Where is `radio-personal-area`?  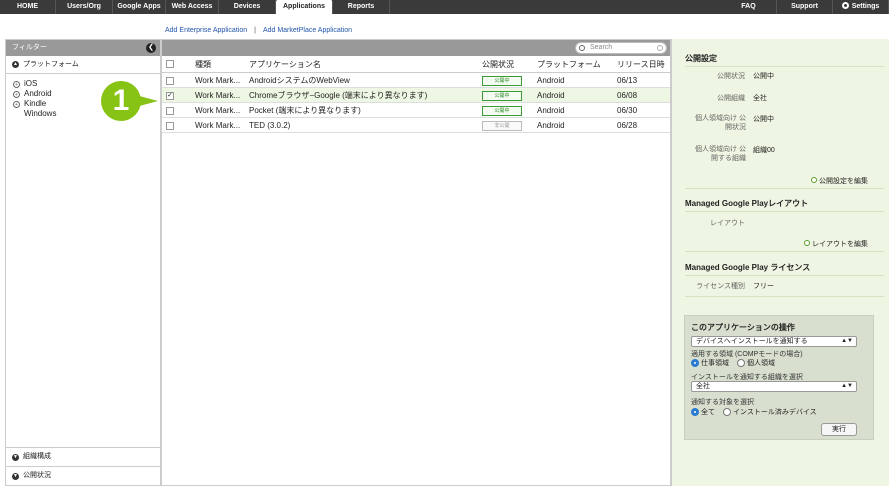
radio-personal-area is located at coordinates (741, 363).